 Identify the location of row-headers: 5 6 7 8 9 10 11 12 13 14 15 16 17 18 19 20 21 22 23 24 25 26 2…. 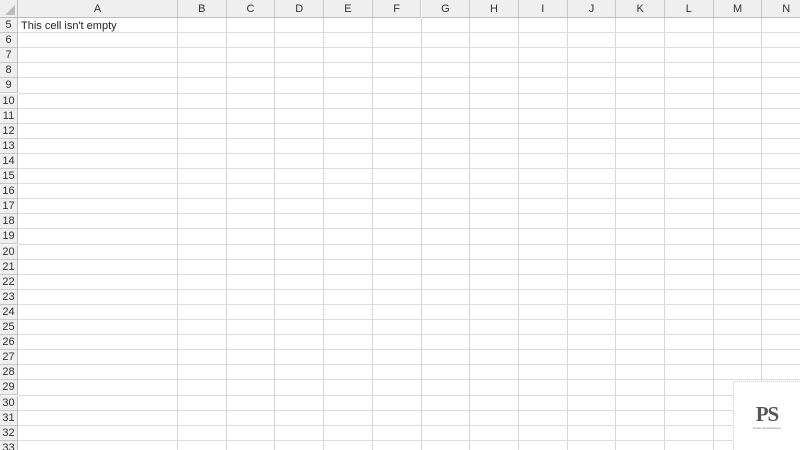
(9, 234).